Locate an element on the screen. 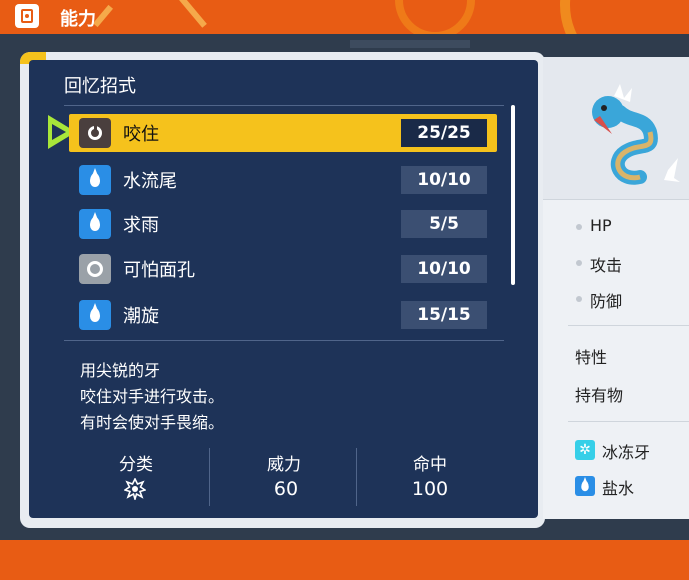 The height and width of the screenshot is (580, 689). summary-icon is located at coordinates (27, 16).